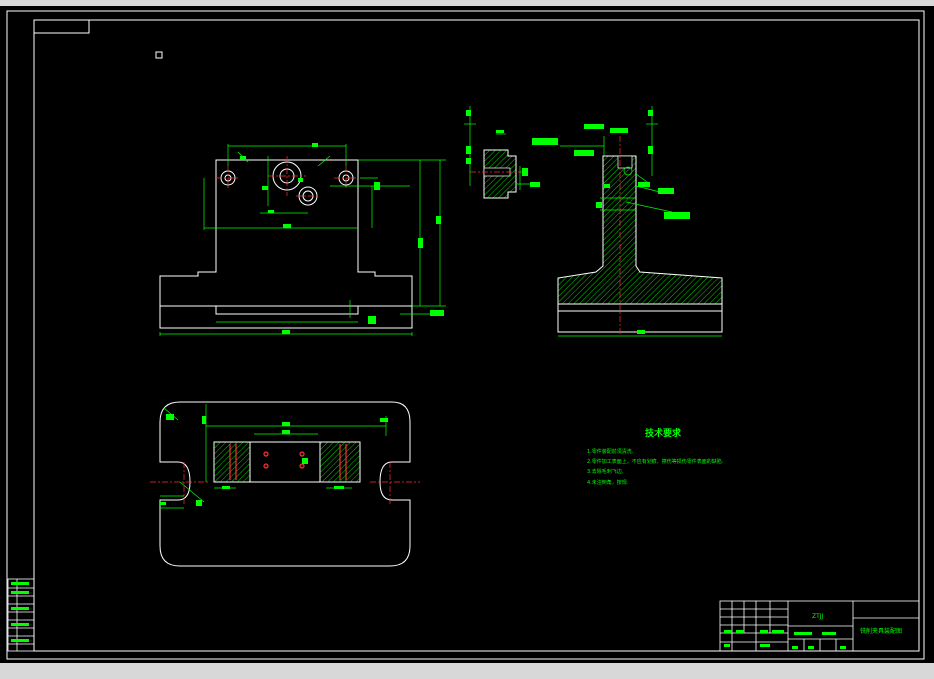 This screenshot has width=934, height=679. I want to click on note-4: 4.未注倒角，按规., so click(608, 482).